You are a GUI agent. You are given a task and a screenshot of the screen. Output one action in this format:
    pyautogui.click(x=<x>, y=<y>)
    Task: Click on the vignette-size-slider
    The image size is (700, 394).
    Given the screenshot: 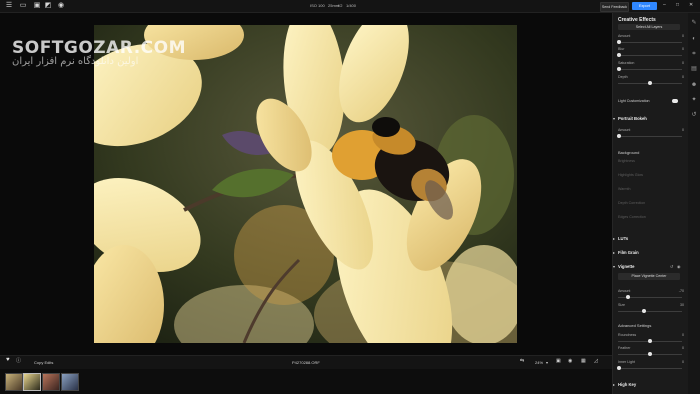 What is the action you would take?
    pyautogui.click(x=650, y=311)
    